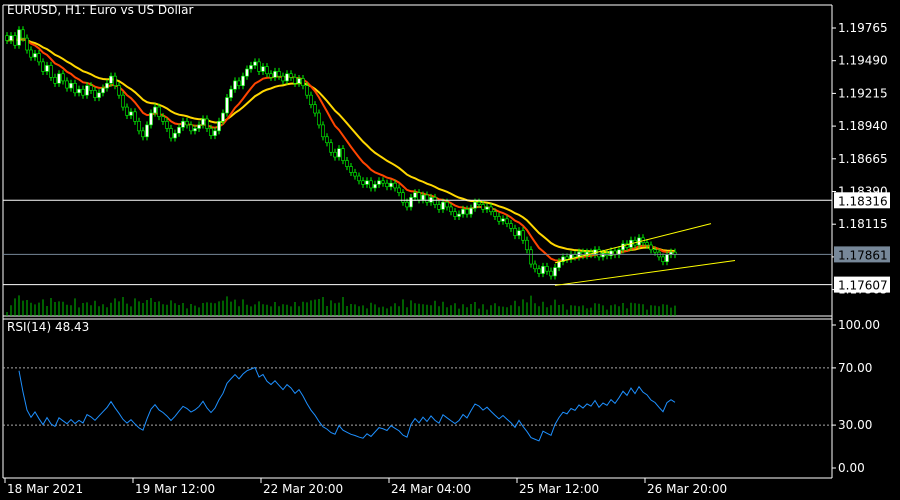 This screenshot has height=500, width=900. What do you see at coordinates (303, 489) in the screenshot?
I see `time-tick-label: 22 Mar 20:00` at bounding box center [303, 489].